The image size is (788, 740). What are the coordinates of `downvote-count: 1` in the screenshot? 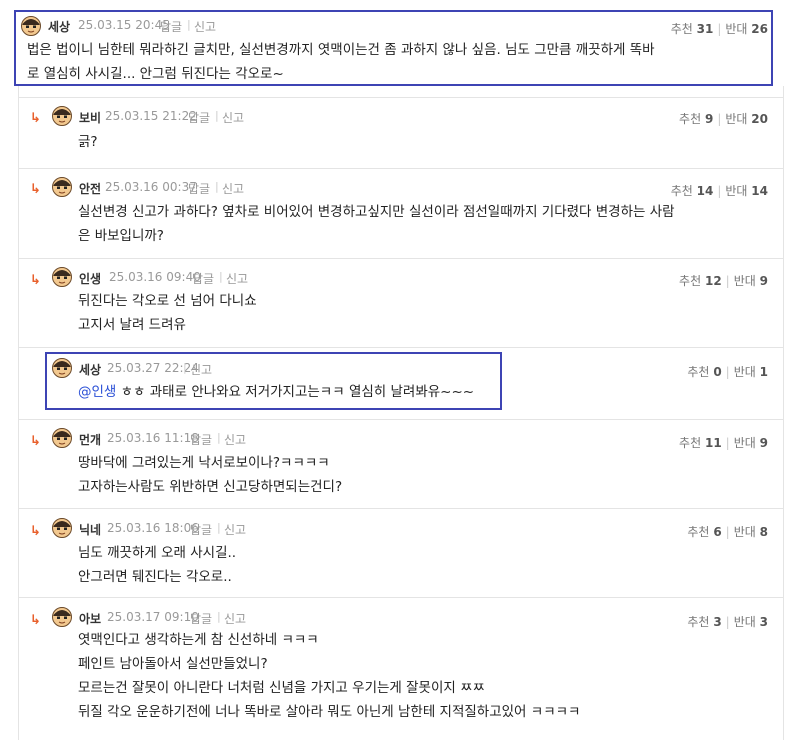 It's located at (763, 372).